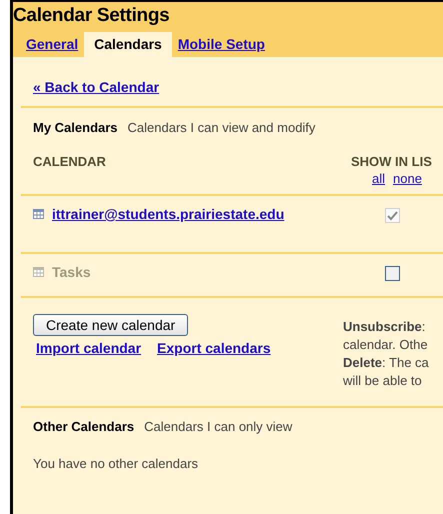  Describe the element at coordinates (221, 44) in the screenshot. I see `tab: Mobile Setup` at that location.